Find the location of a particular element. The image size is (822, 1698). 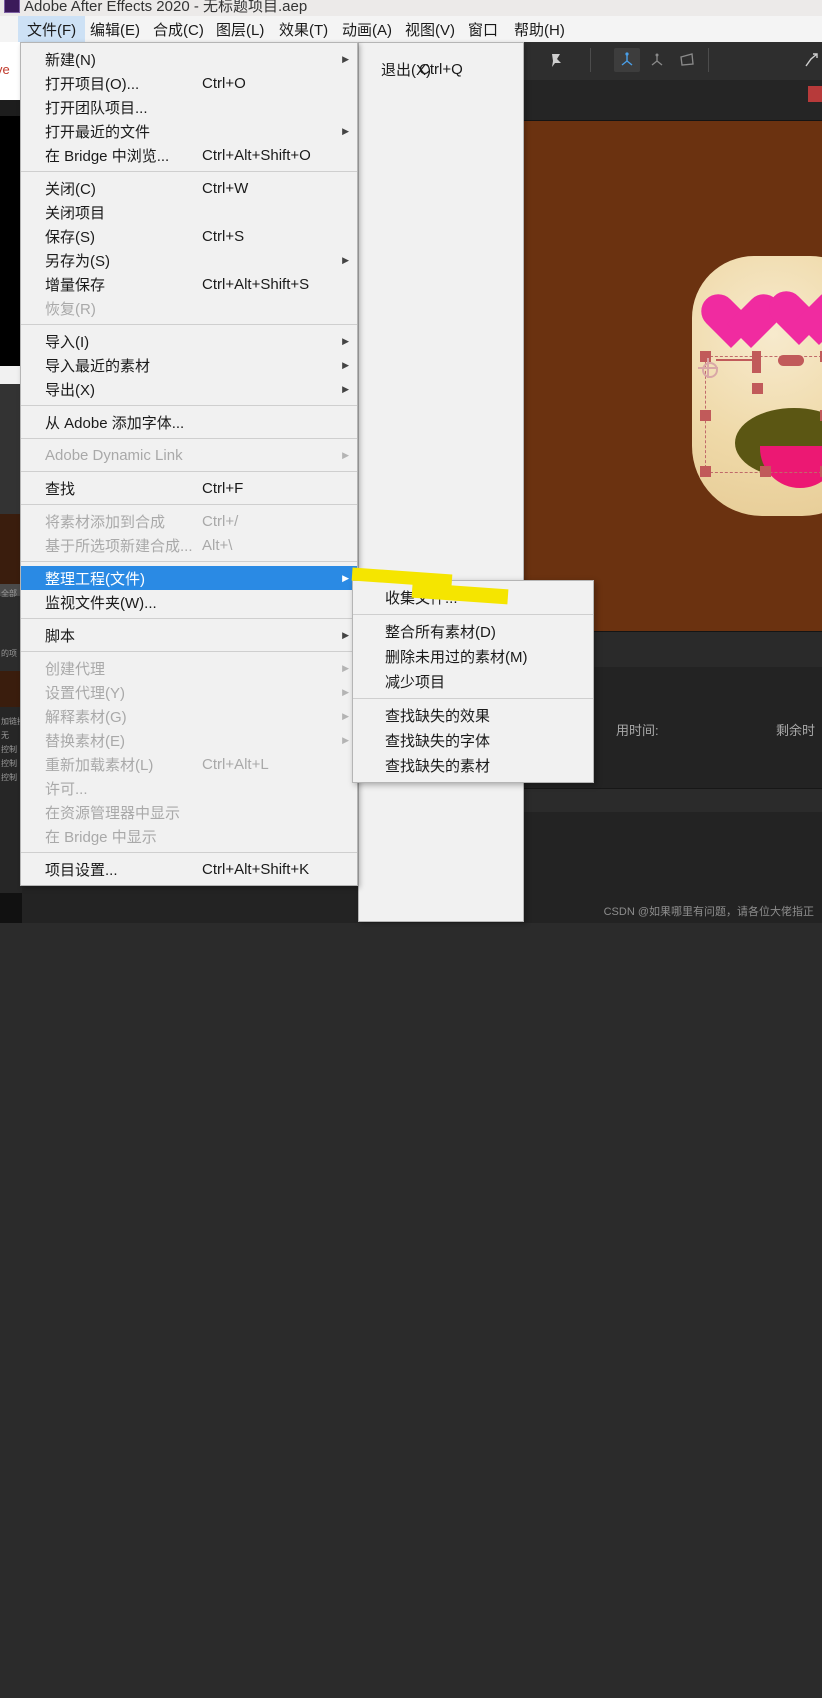

menu-item-label: 关闭项目 is located at coordinates (75, 213).